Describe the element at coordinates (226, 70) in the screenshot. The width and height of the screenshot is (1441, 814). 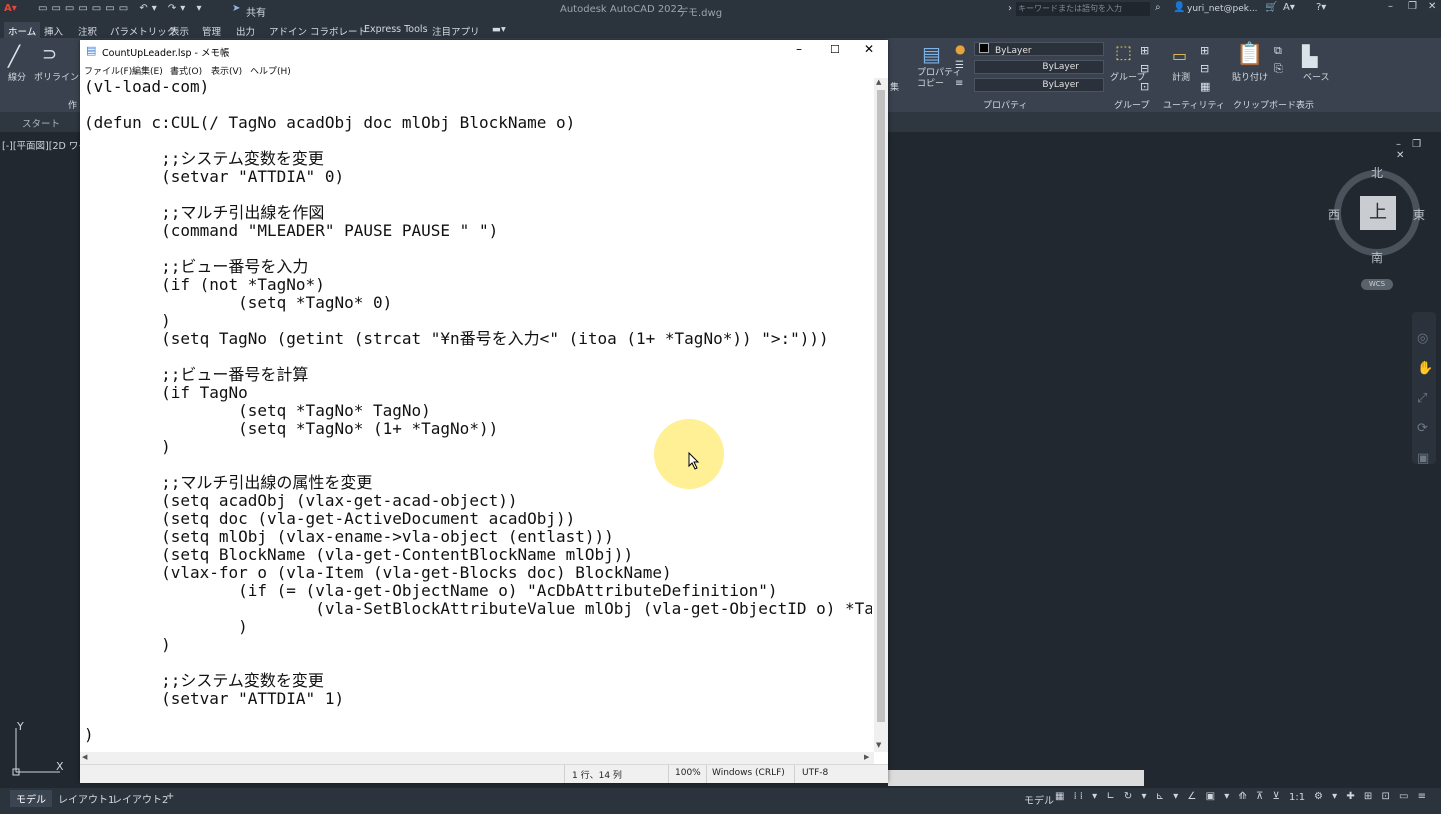
I see `menu-view: 表示(V)` at that location.